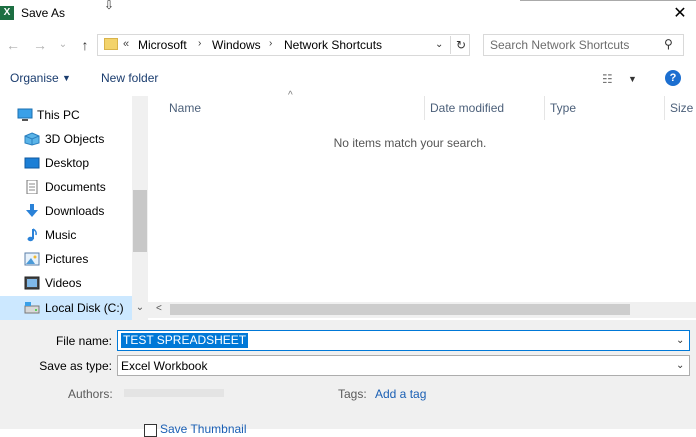  Describe the element at coordinates (460, 45) in the screenshot. I see `refresh-button: ↻` at that location.